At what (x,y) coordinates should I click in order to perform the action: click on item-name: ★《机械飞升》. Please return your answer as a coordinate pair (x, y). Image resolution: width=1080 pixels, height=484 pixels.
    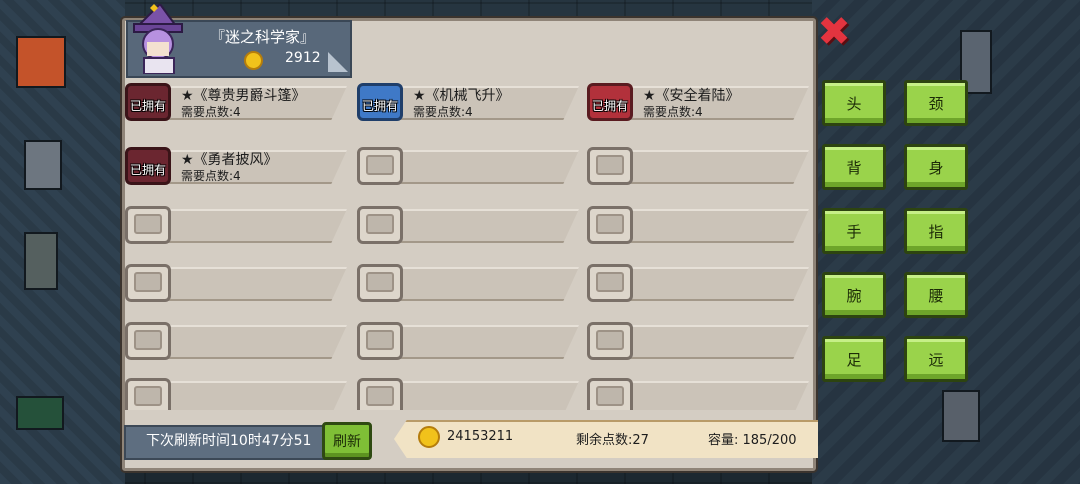
    Looking at the image, I should click on (461, 96).